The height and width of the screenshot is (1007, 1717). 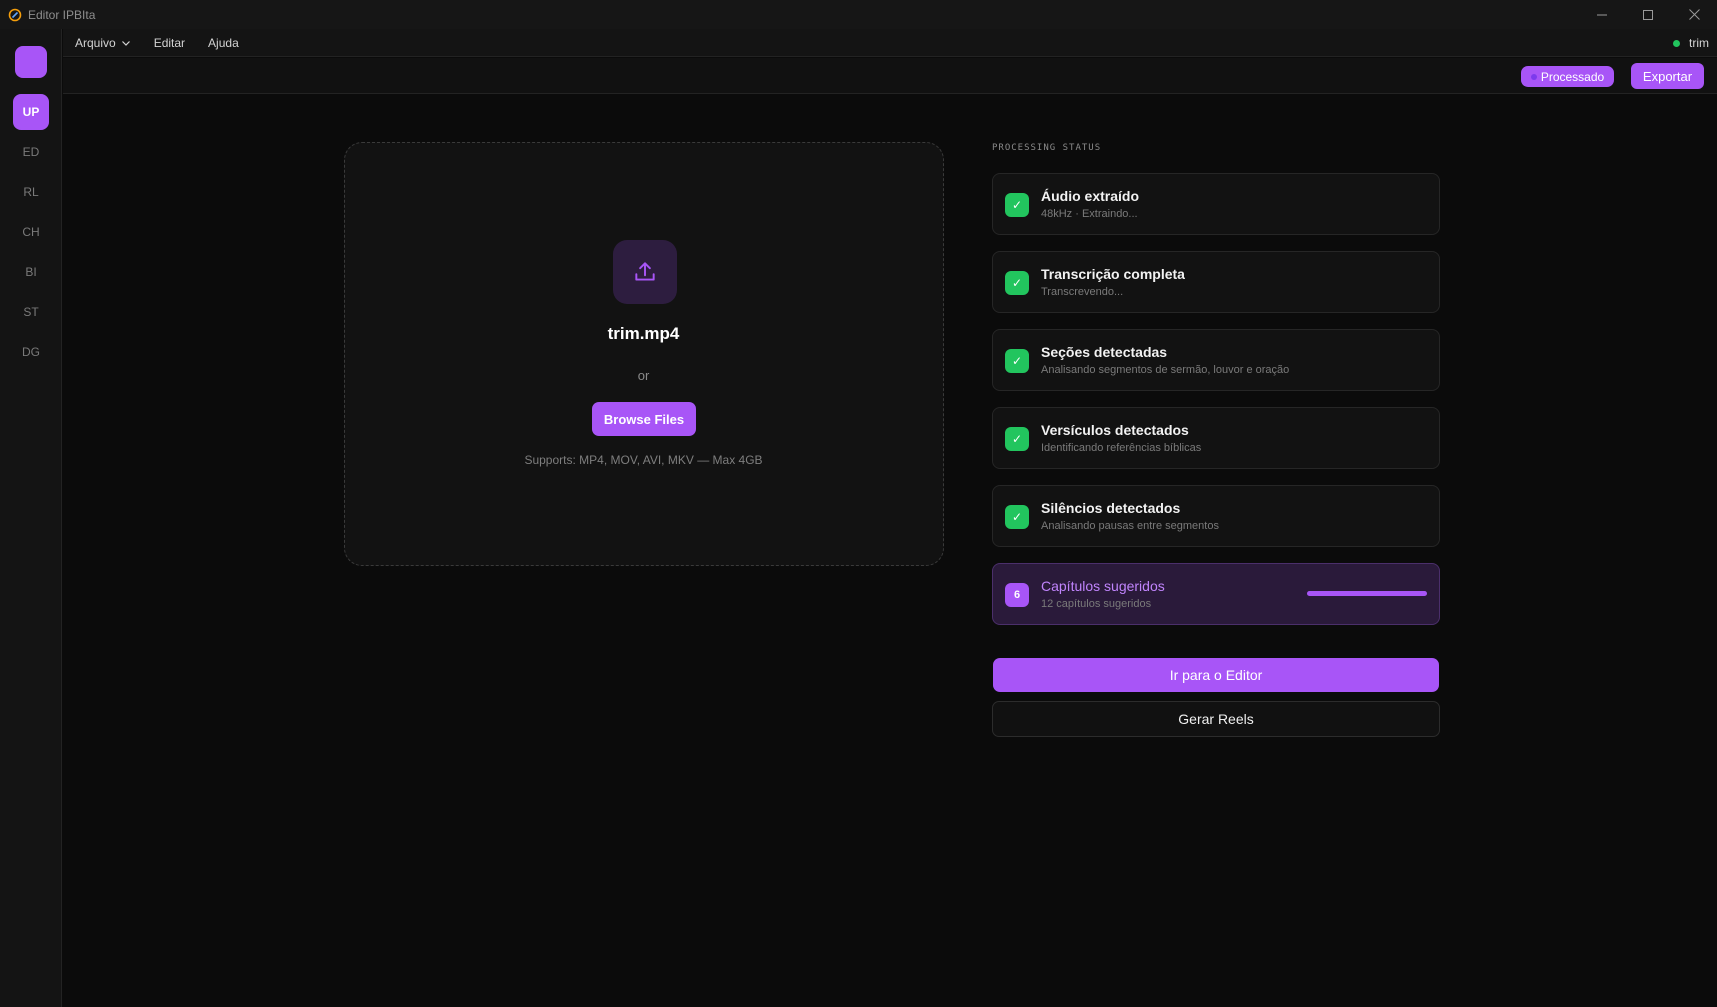 I want to click on sidebar-item-dg: DG, so click(x=31, y=352).